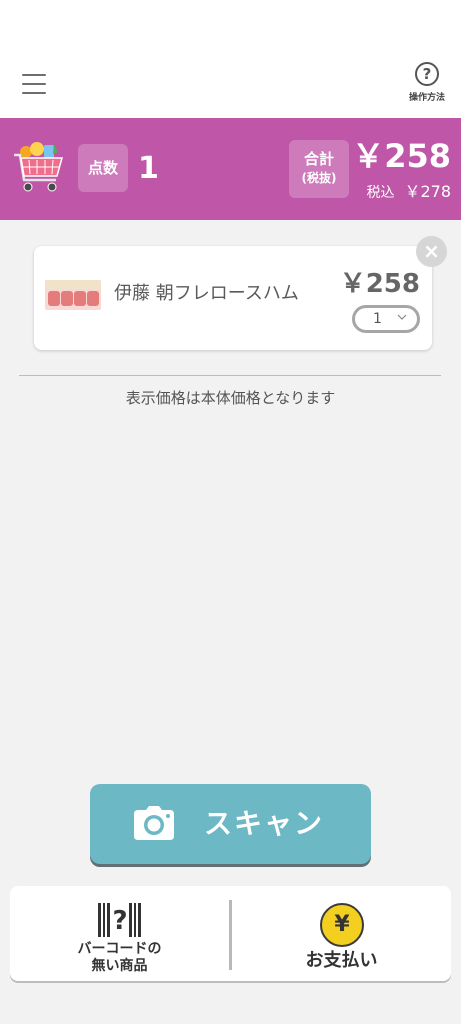 The image size is (461, 1024). Describe the element at coordinates (380, 193) in the screenshot. I see `tax-included-label: 税込` at that location.